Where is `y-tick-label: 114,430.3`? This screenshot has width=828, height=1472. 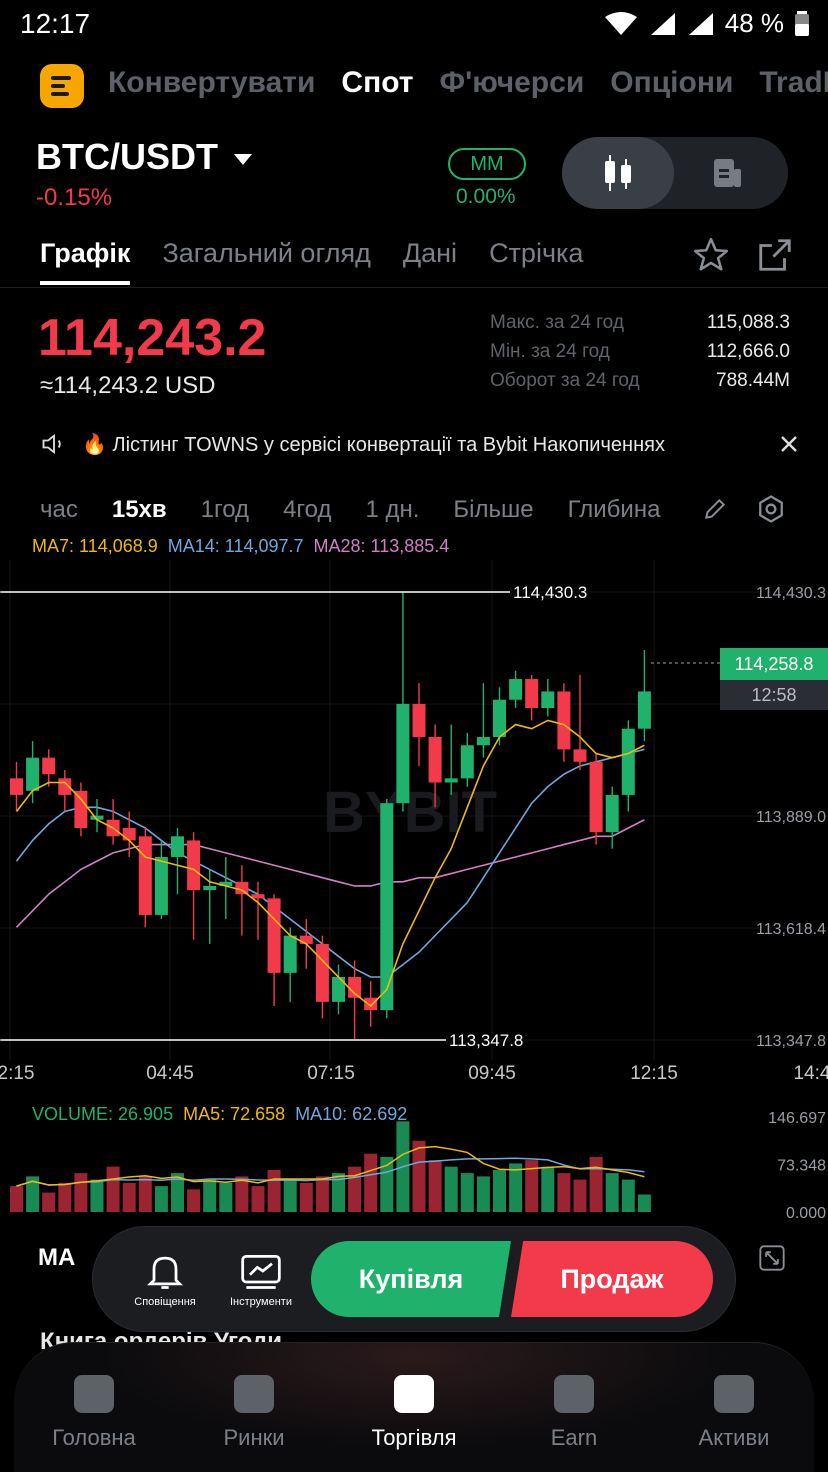
y-tick-label: 114,430.3 is located at coordinates (791, 593).